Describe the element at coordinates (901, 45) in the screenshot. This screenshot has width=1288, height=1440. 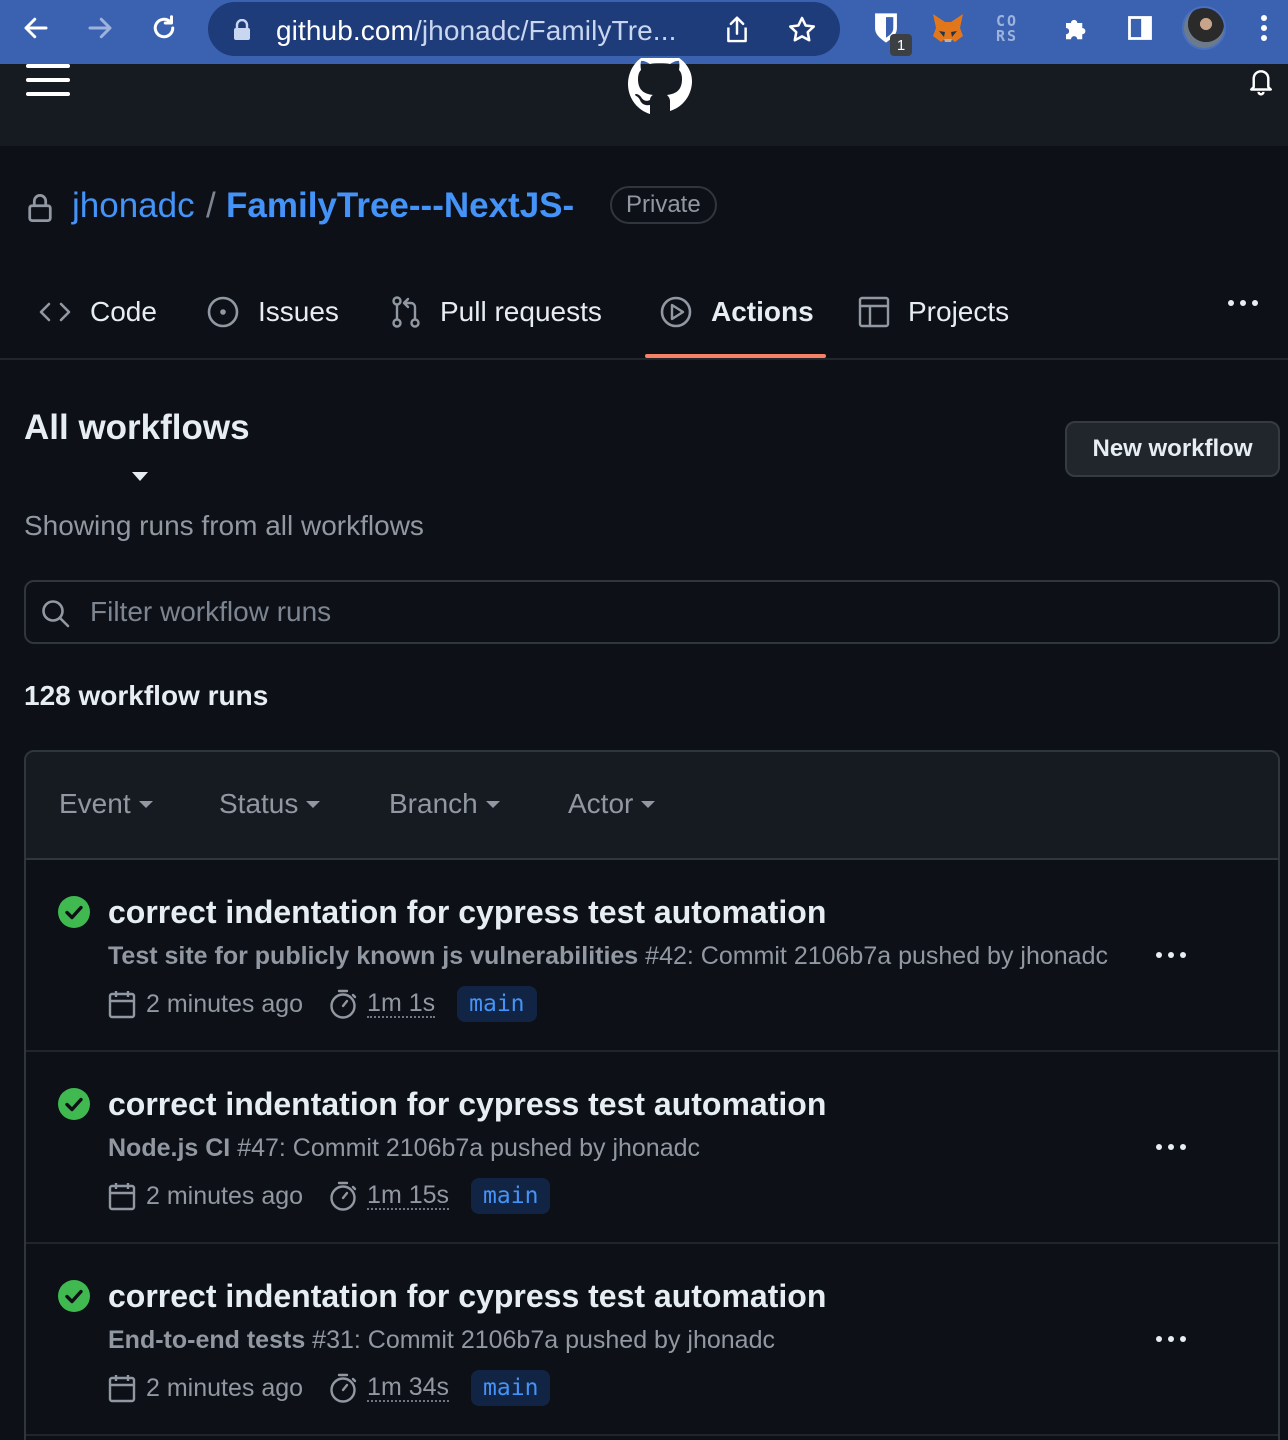
I see `extension-count-badge: 1` at that location.